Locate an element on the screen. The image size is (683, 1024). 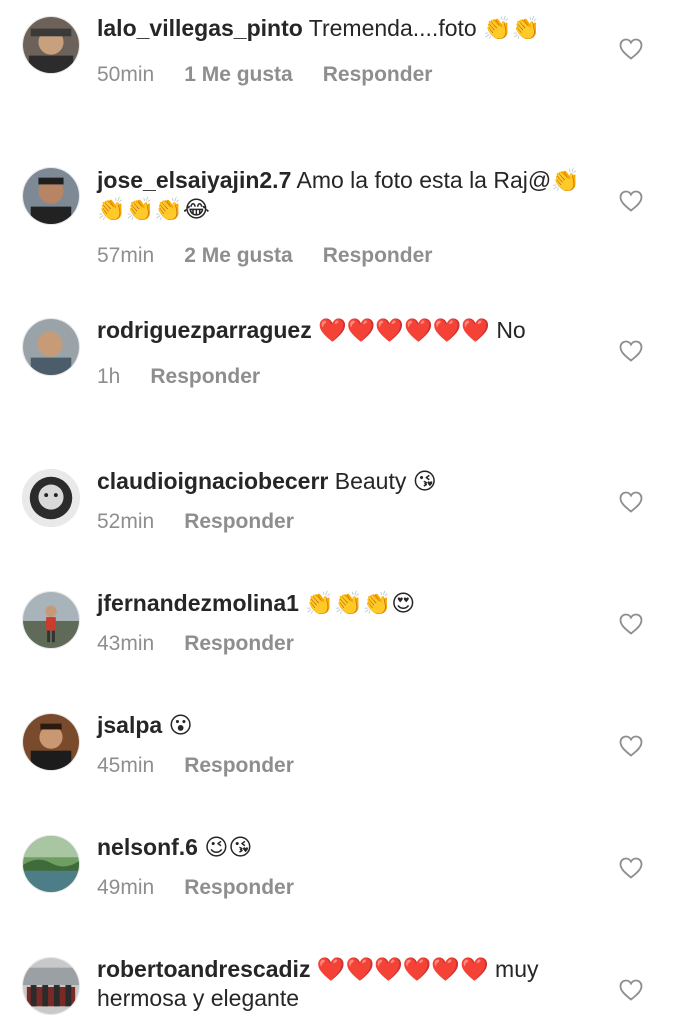
comment-time: 50min is located at coordinates (126, 74).